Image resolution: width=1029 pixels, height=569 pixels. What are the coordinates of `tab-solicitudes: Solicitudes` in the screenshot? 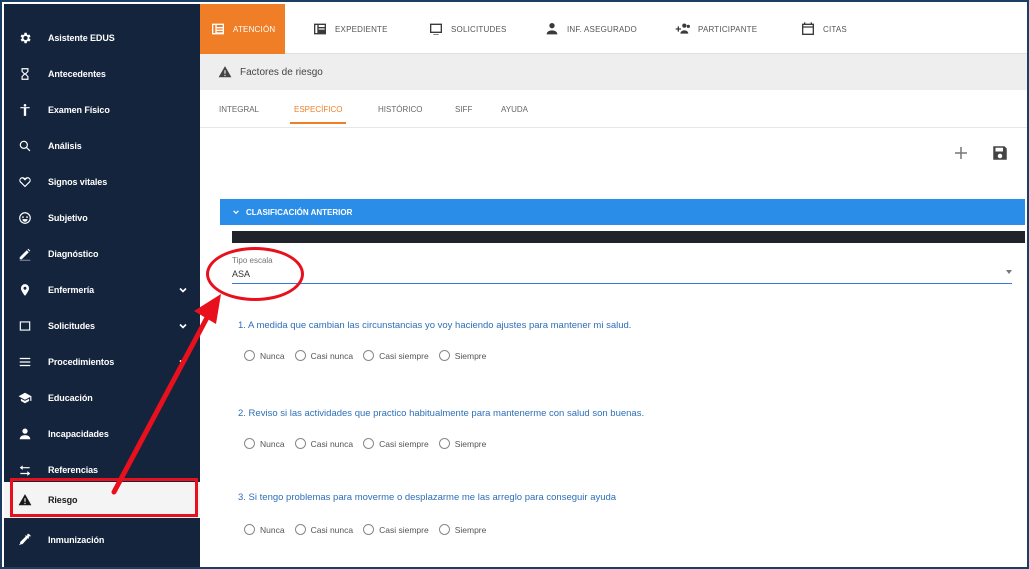 It's located at (467, 29).